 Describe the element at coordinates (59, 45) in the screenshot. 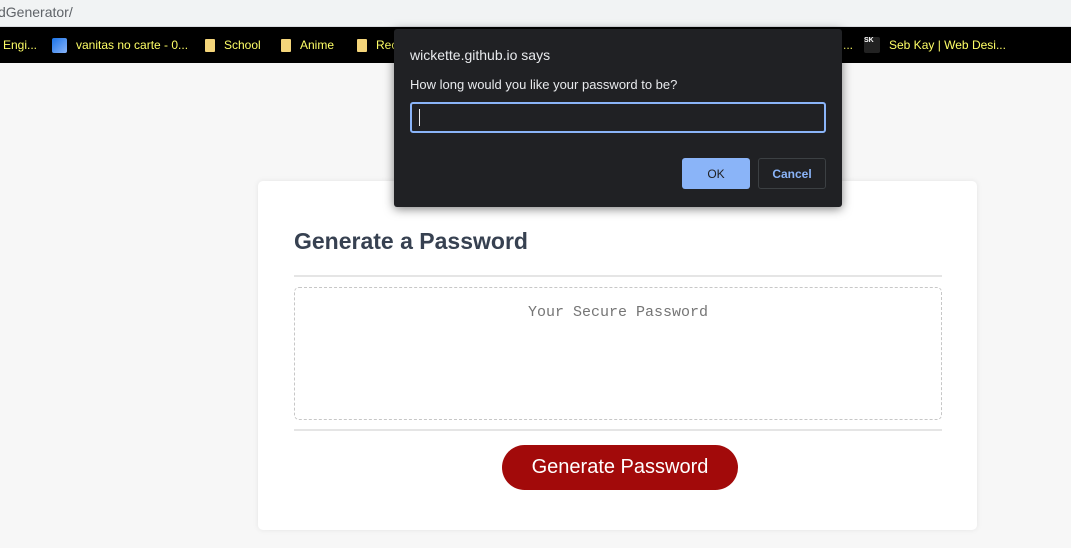

I see `image-icon` at that location.